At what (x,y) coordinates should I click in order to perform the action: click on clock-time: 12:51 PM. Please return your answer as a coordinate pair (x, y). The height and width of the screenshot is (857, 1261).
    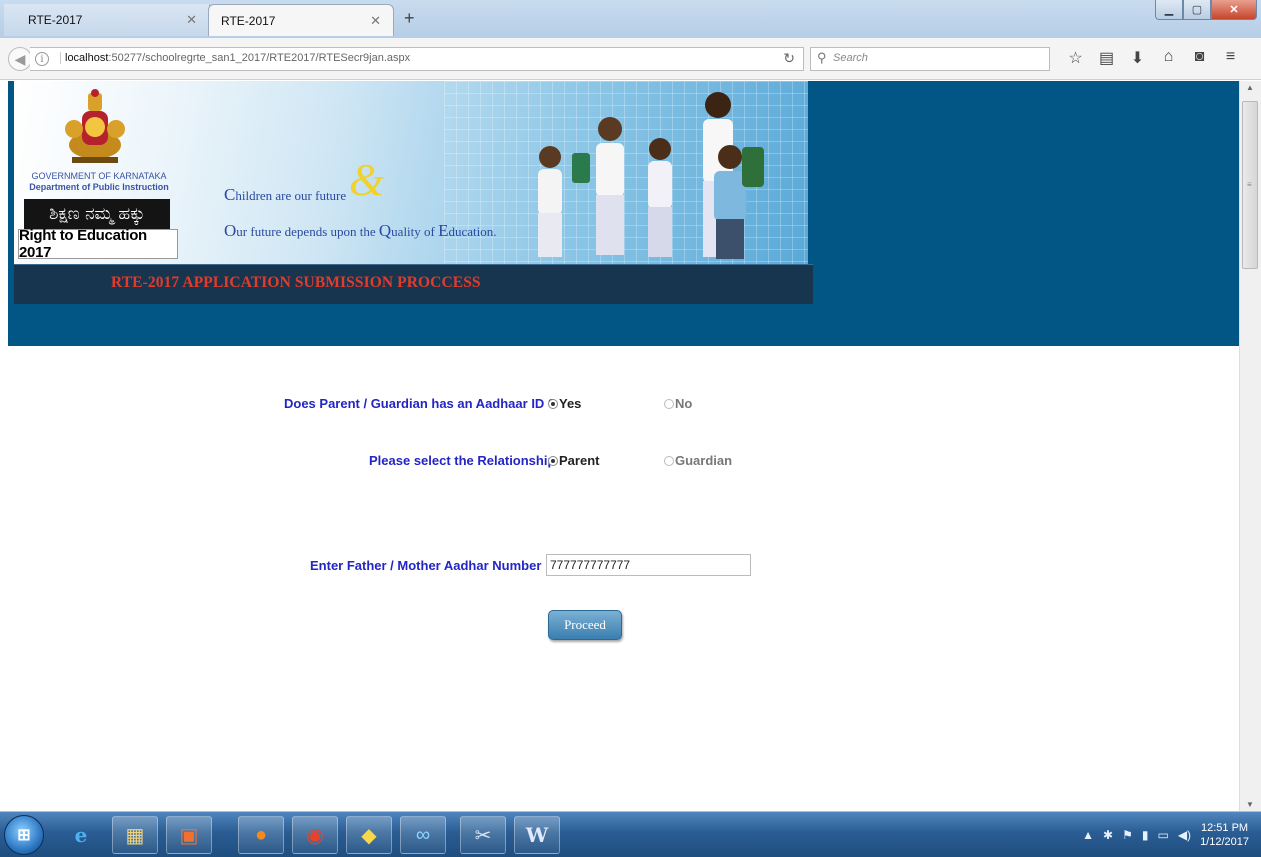
    Looking at the image, I should click on (1224, 828).